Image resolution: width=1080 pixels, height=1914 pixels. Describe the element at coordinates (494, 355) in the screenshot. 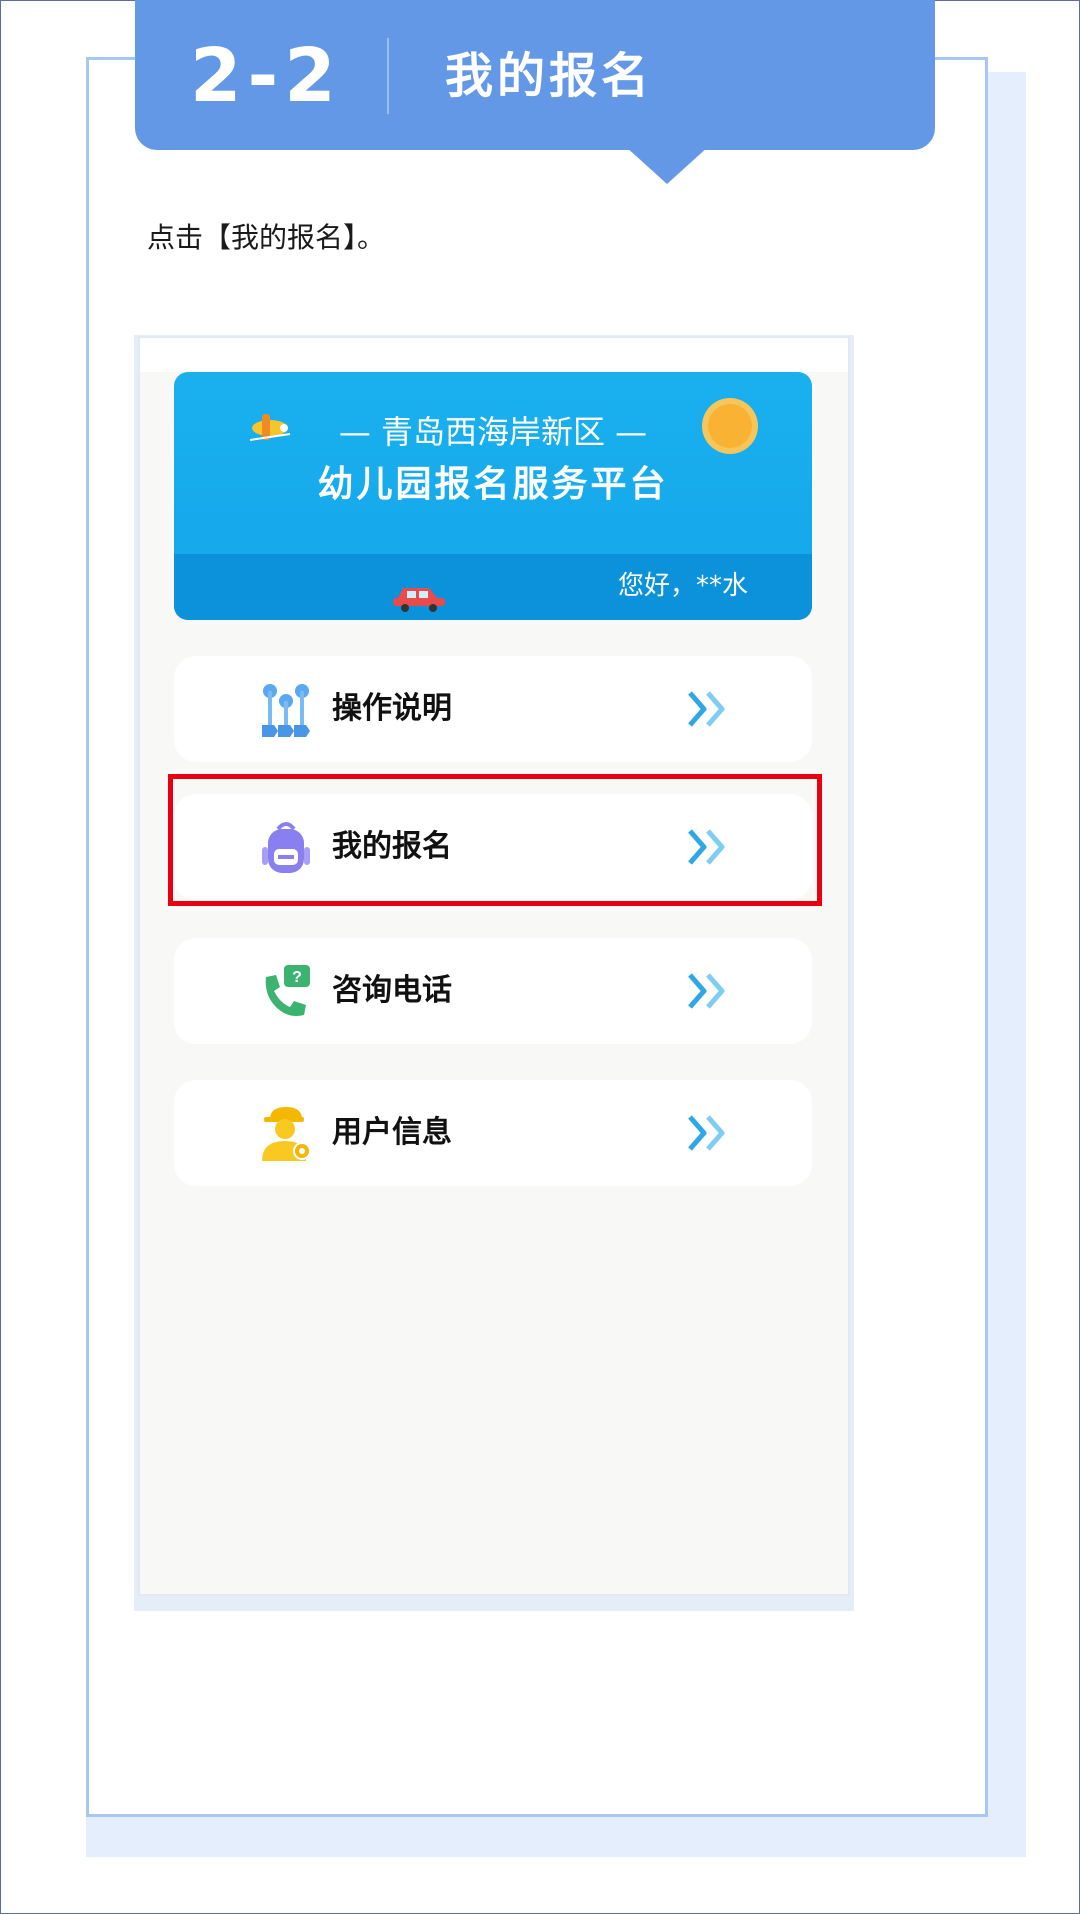

I see `screenshot-top-bar` at that location.